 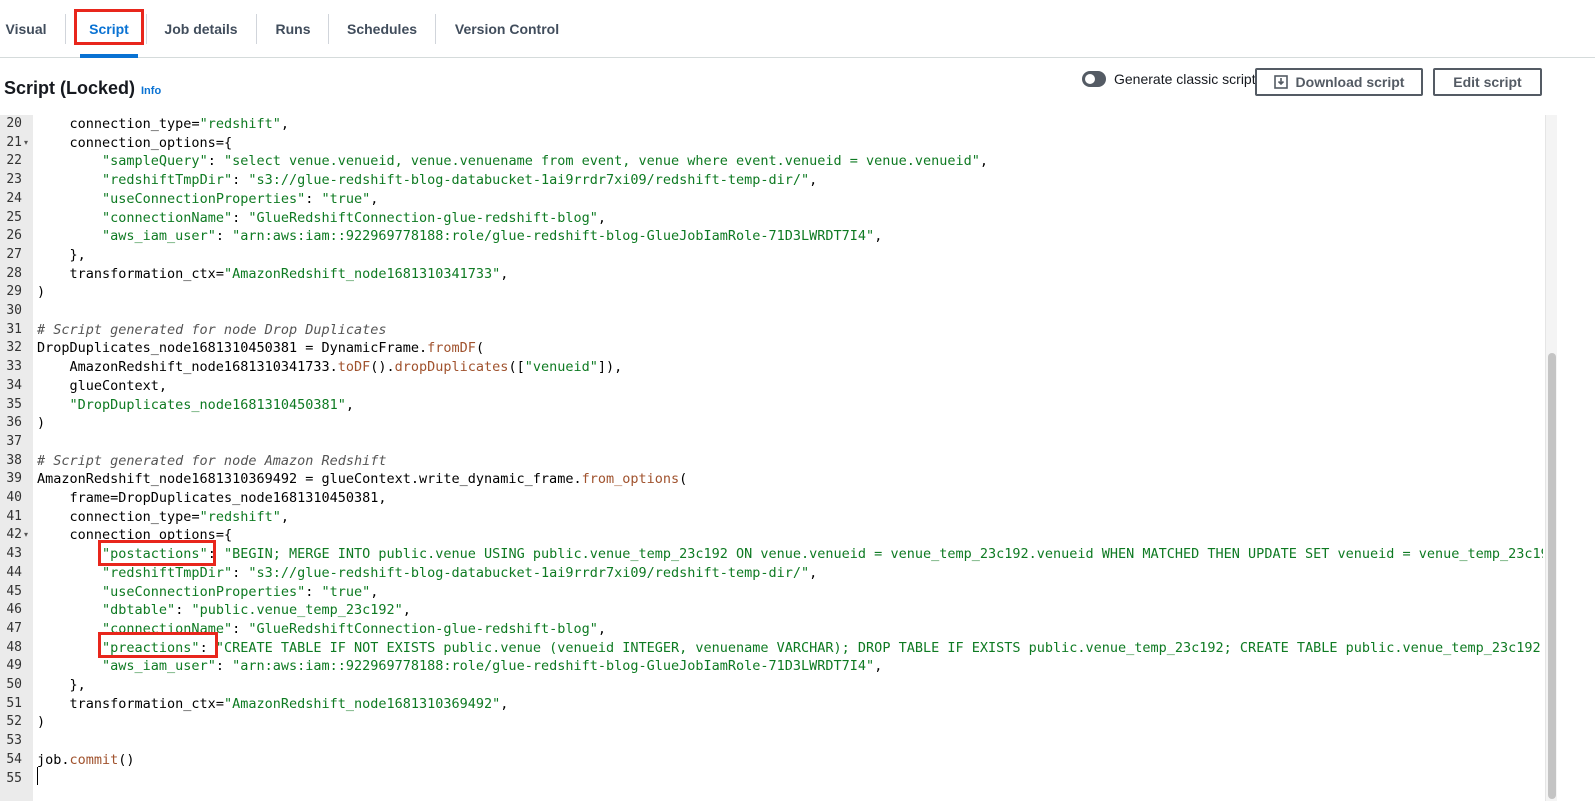 What do you see at coordinates (14, 142) in the screenshot?
I see `line-number: 21` at bounding box center [14, 142].